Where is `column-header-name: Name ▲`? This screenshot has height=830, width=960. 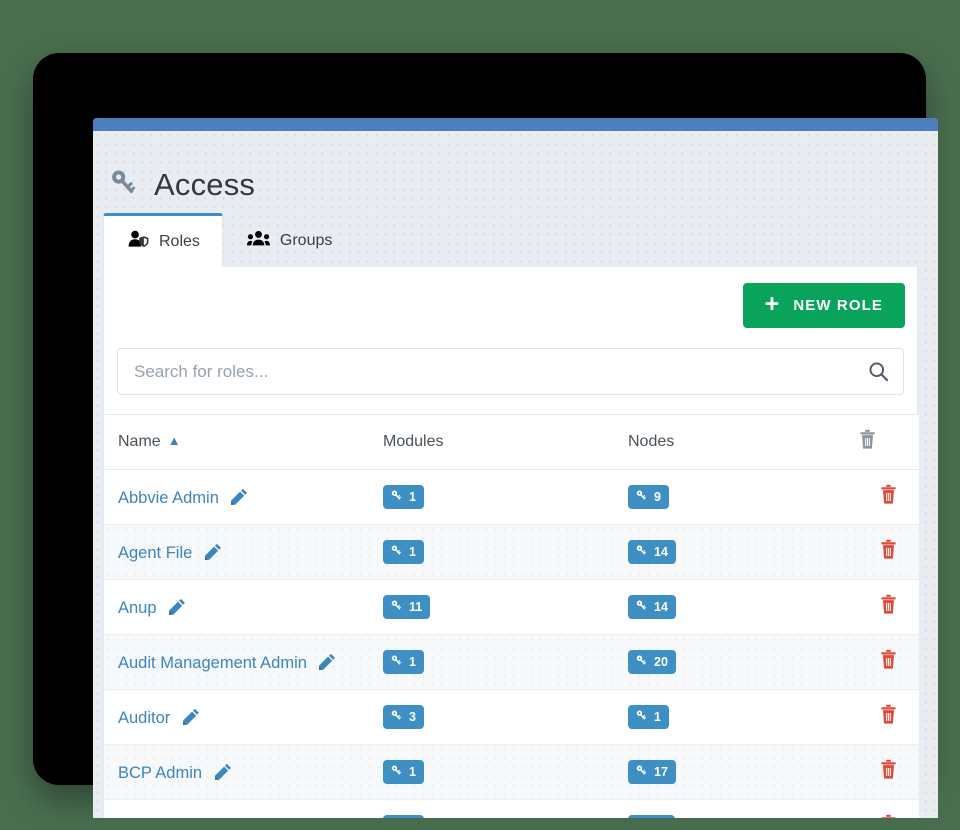
column-header-name: Name ▲ is located at coordinates (236, 442).